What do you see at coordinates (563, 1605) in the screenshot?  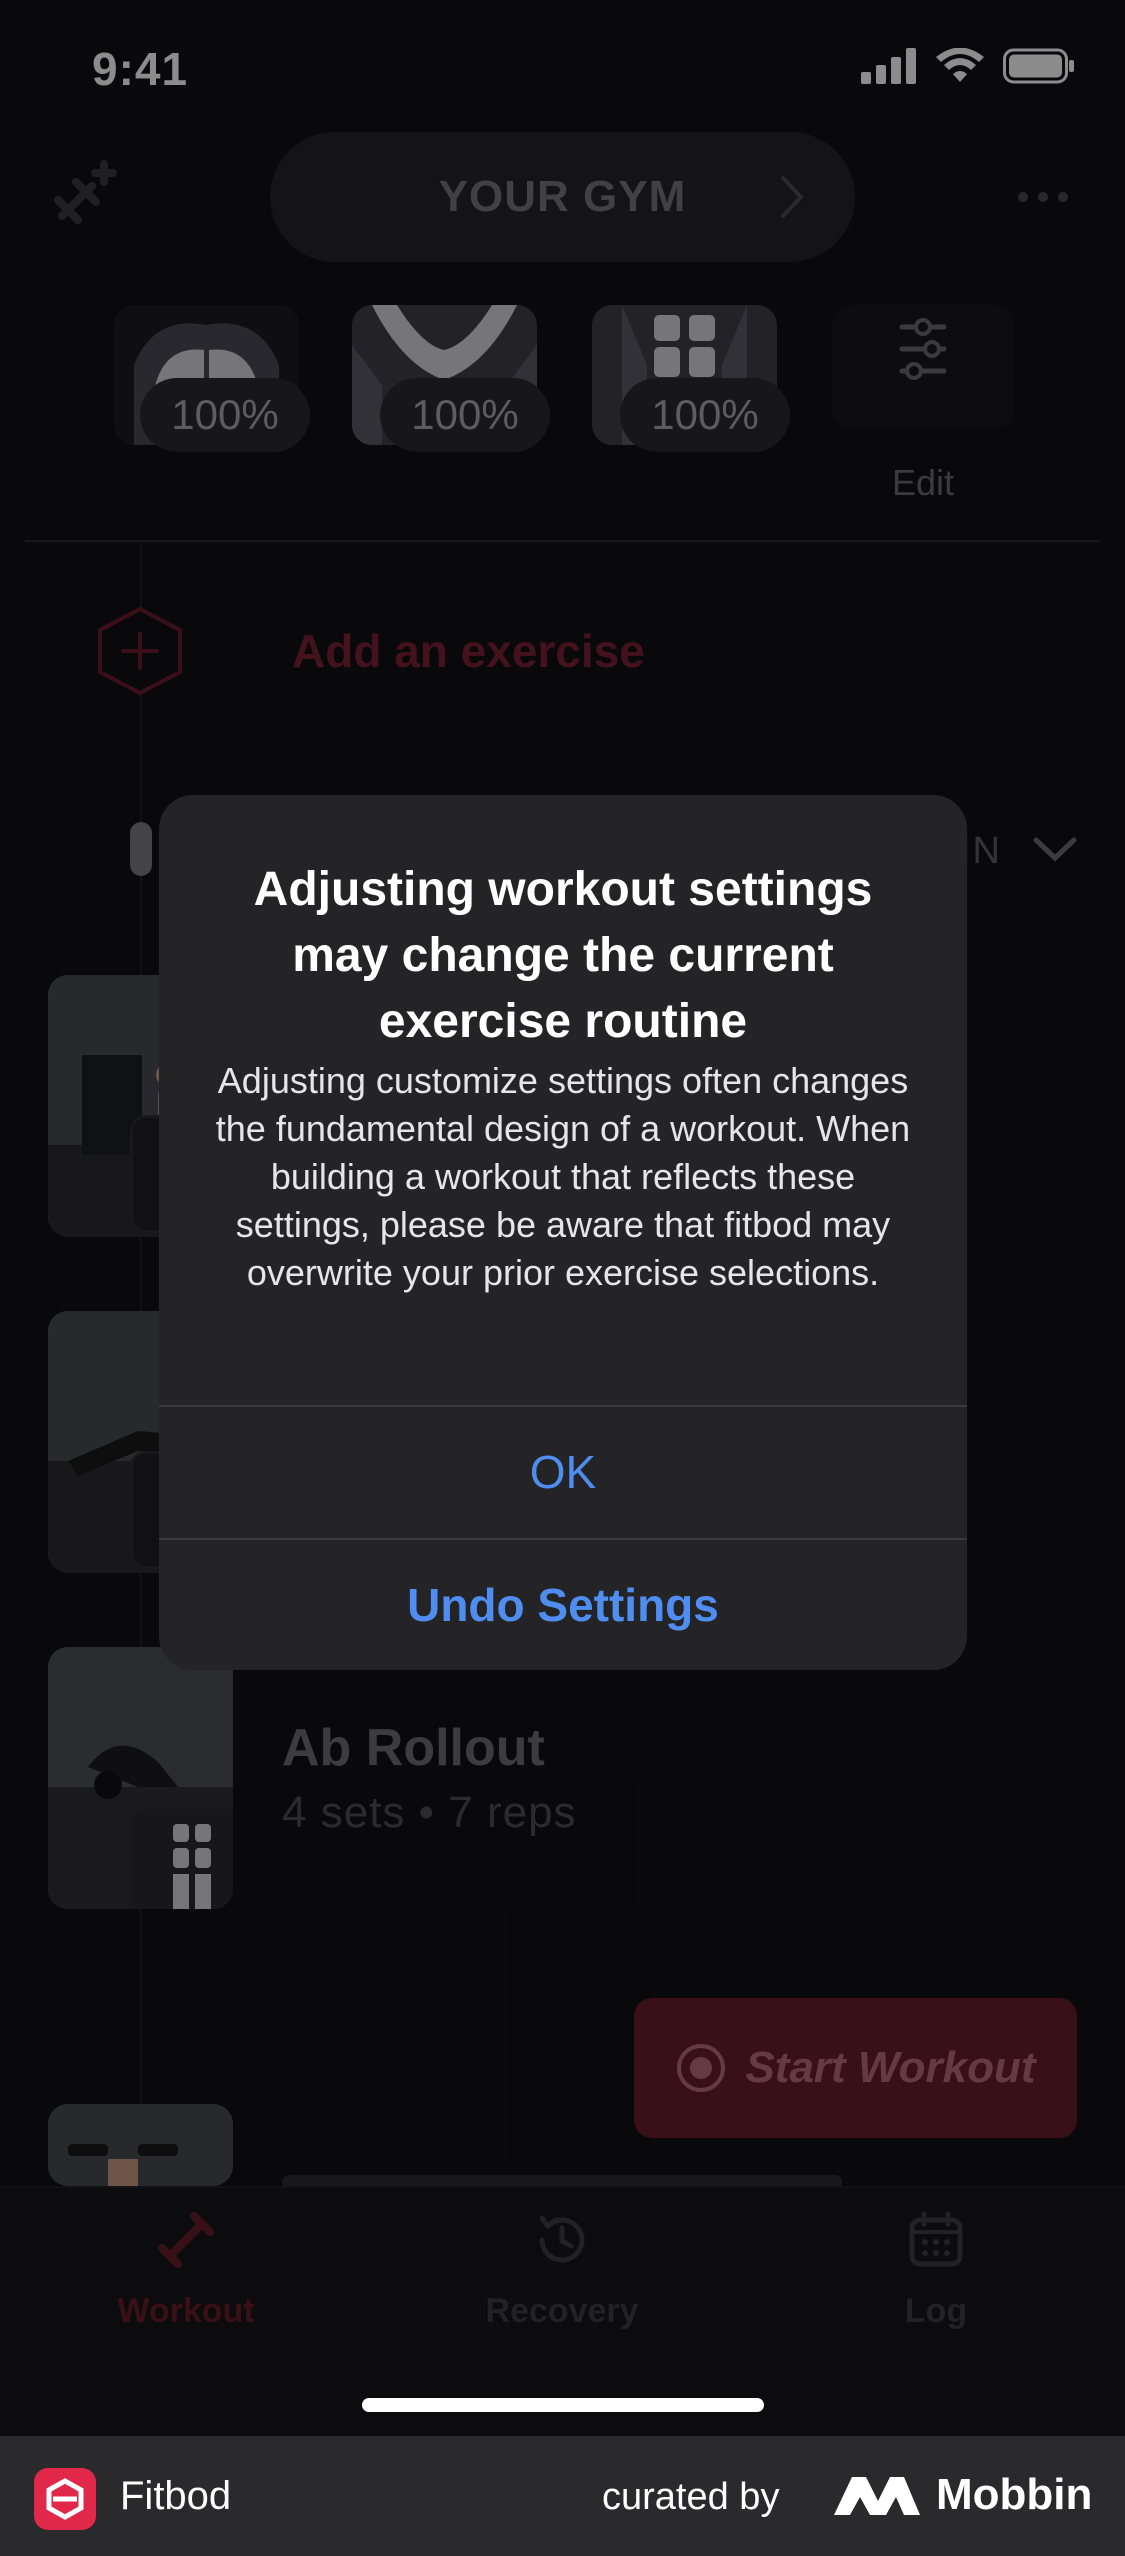 I see `undo-settings-button: Undo Settings` at bounding box center [563, 1605].